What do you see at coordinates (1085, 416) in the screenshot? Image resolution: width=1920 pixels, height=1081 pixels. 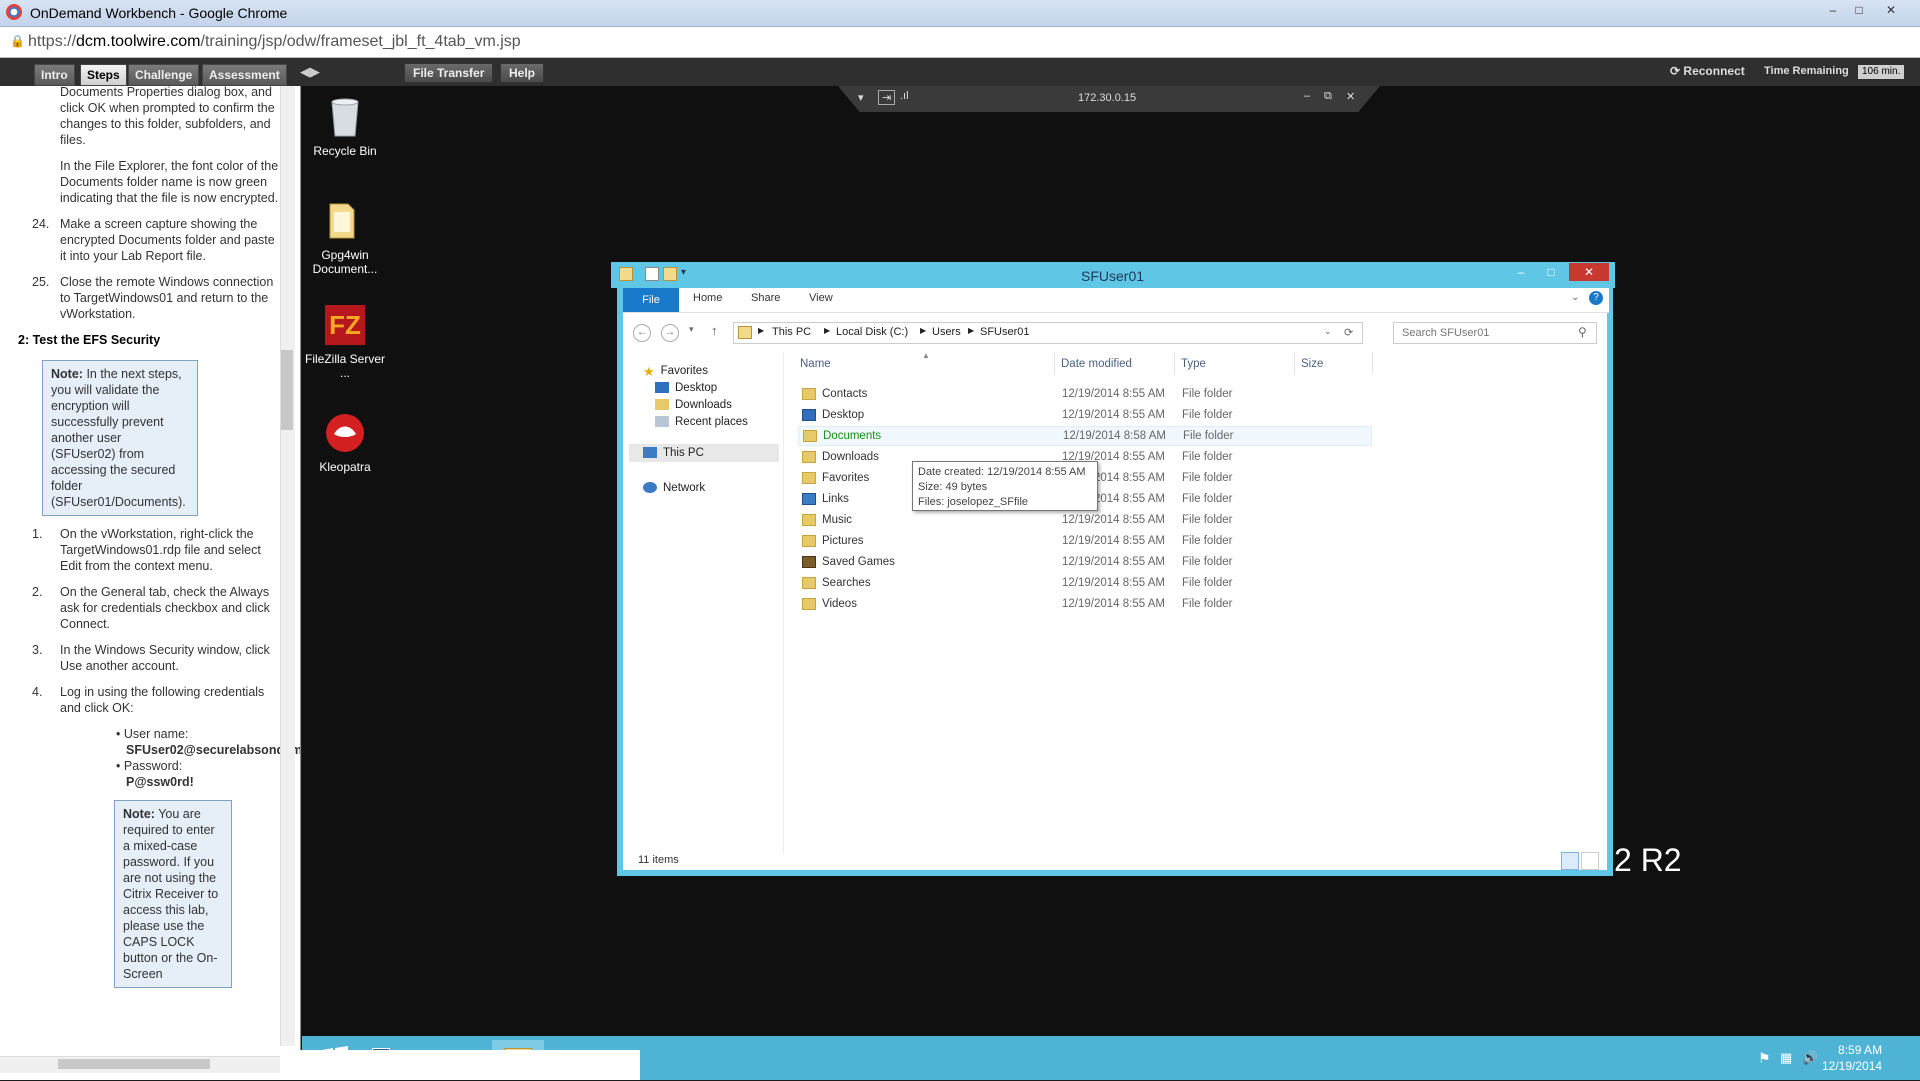 I see `table-row: Desktop 12/19/2014 8:55 AM File folder` at bounding box center [1085, 416].